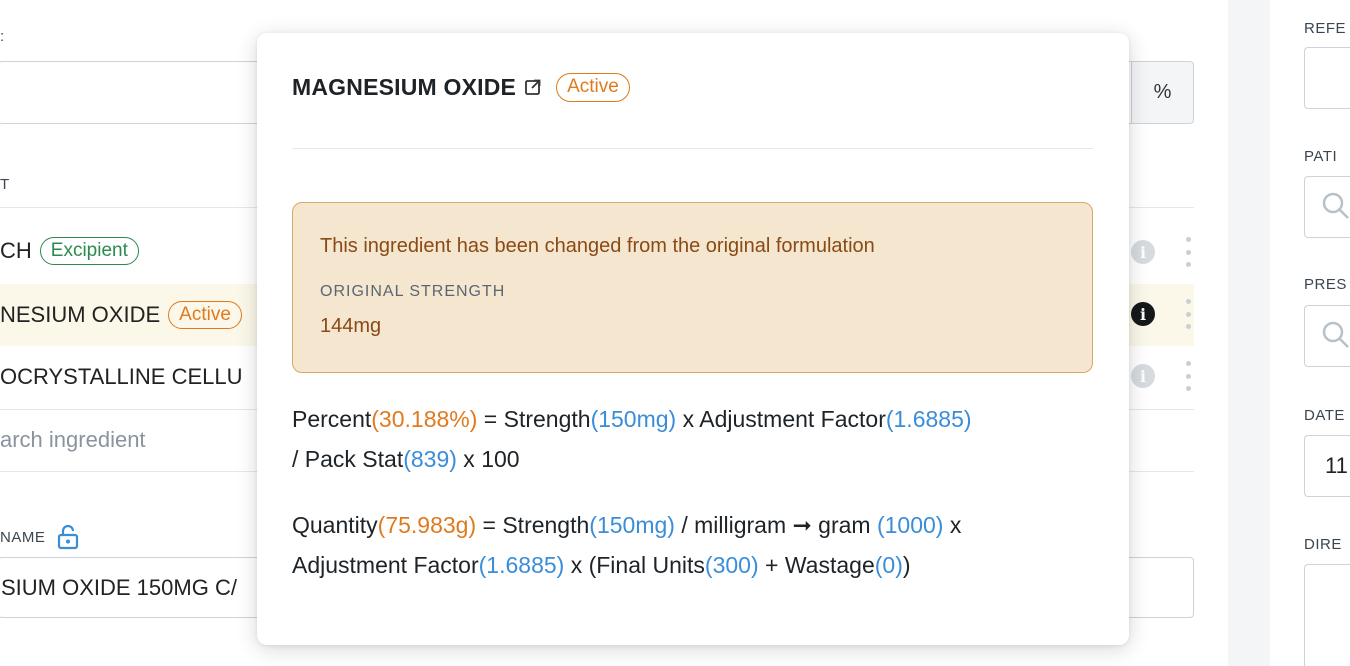  I want to click on pack-stat-value: (839), so click(430, 459).